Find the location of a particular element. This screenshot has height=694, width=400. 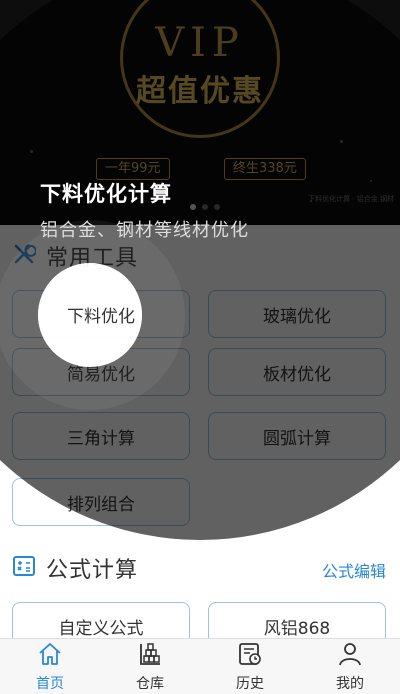

nav-home-label: 首页 is located at coordinates (50, 683).